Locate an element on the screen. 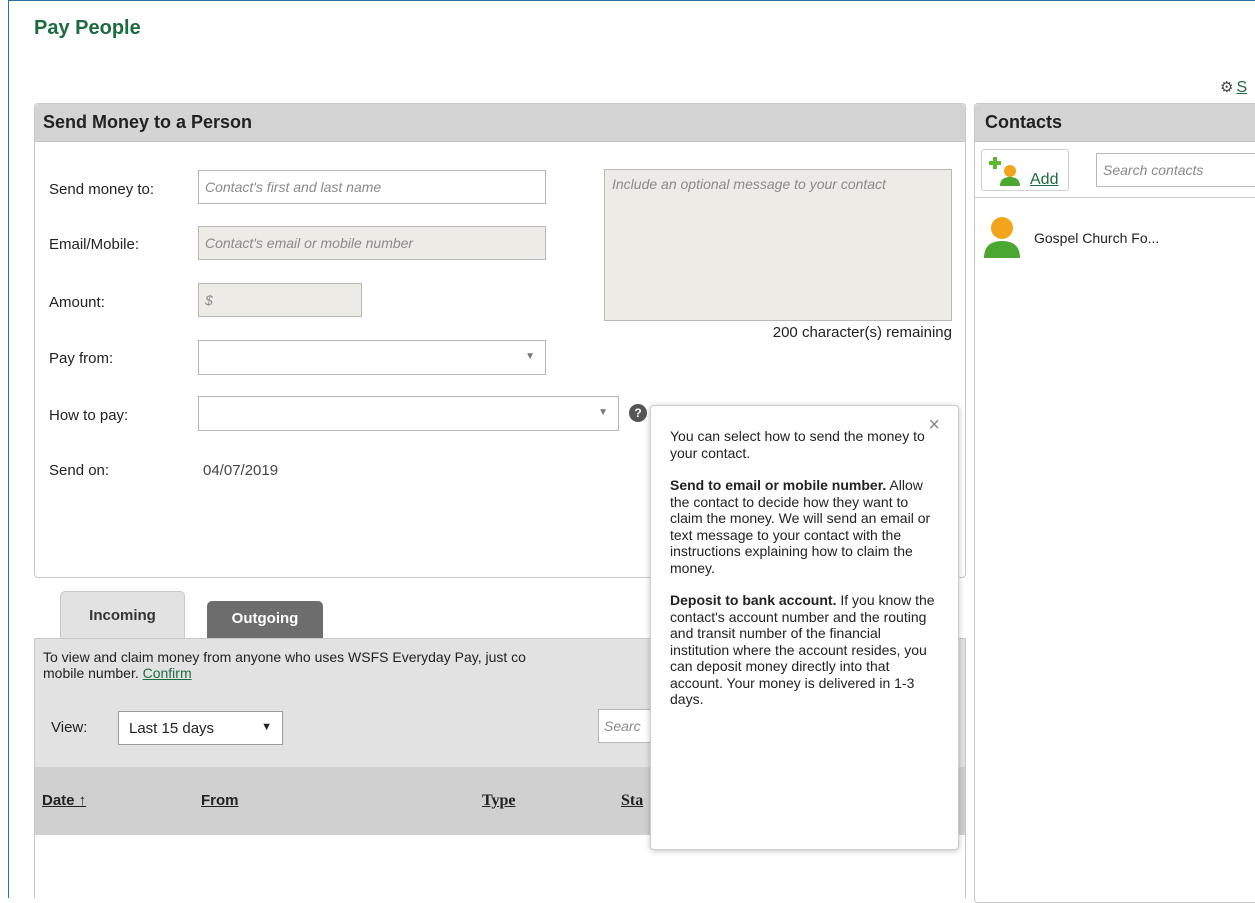  column-from: From is located at coordinates (220, 800).